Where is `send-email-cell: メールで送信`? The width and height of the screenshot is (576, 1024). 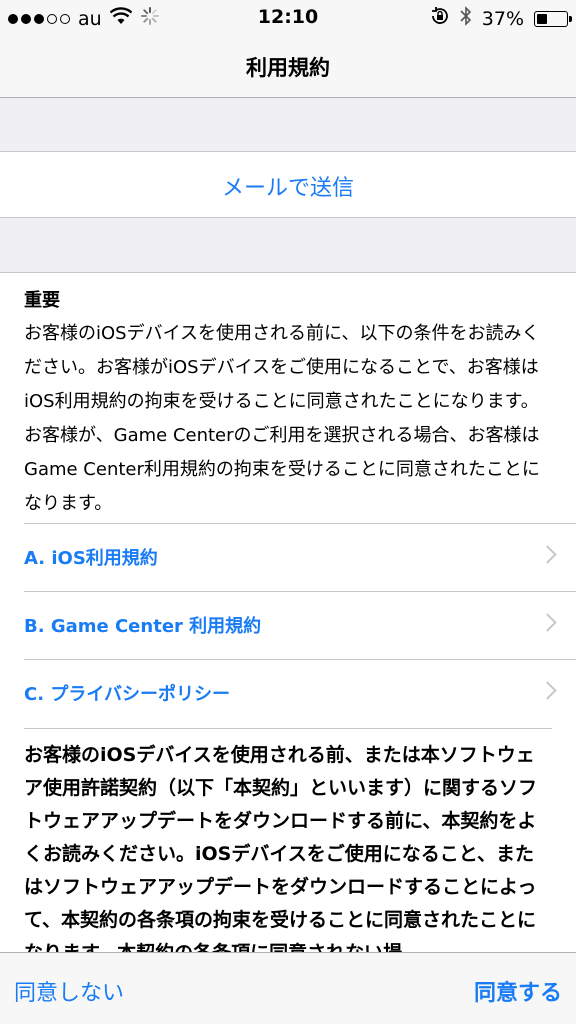
send-email-cell: メールで送信 is located at coordinates (288, 184).